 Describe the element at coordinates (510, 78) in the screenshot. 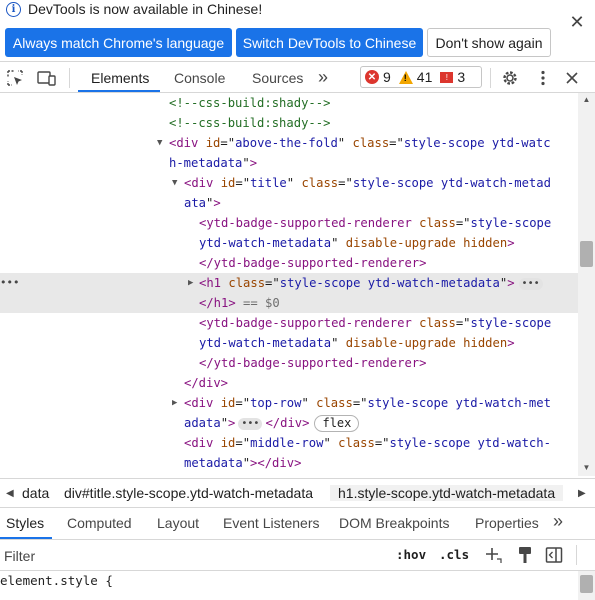

I see `gear-icon` at that location.